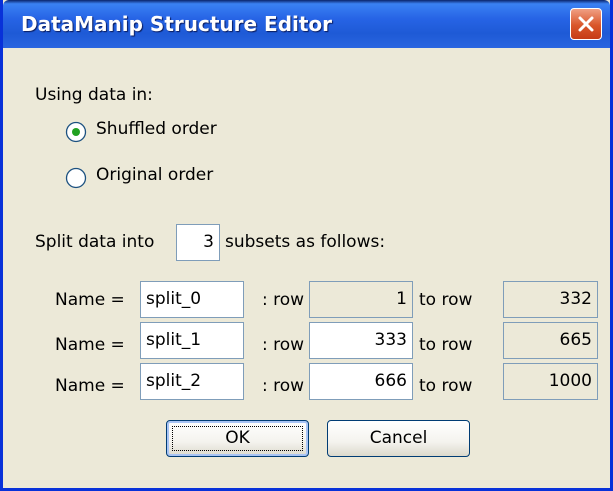 The image size is (613, 491). I want to click on close-button, so click(586, 24).